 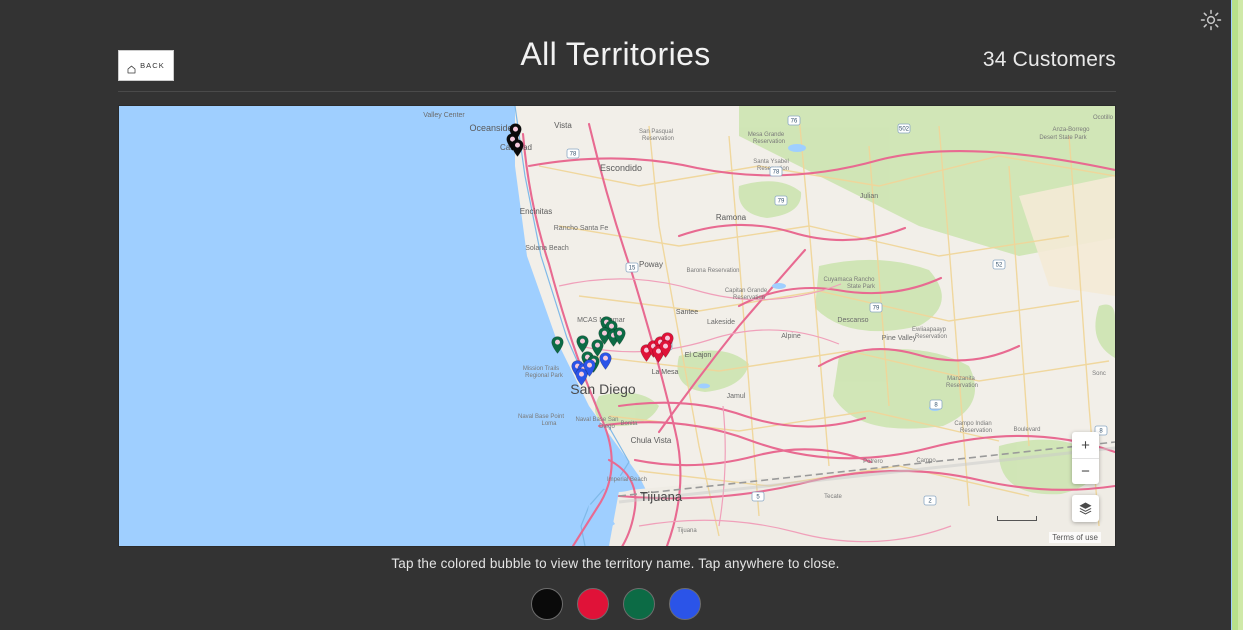 What do you see at coordinates (615, 604) in the screenshot?
I see `territory-legend` at bounding box center [615, 604].